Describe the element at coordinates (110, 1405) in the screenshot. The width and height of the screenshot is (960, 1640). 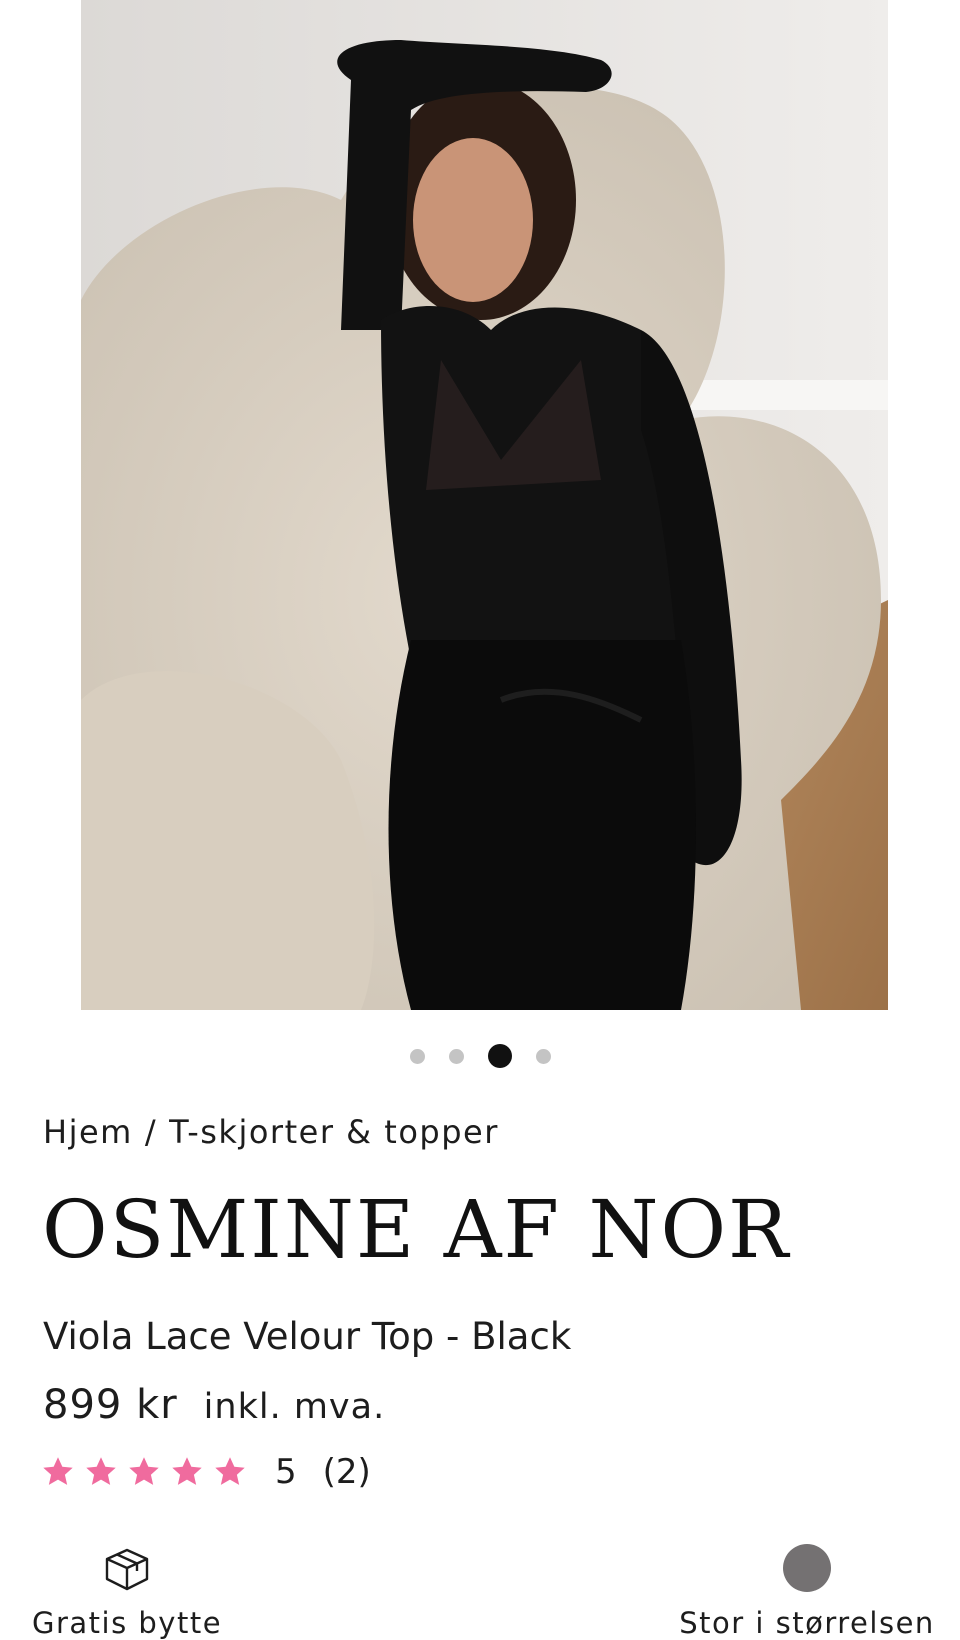
I see `product-price: 899 kr` at that location.